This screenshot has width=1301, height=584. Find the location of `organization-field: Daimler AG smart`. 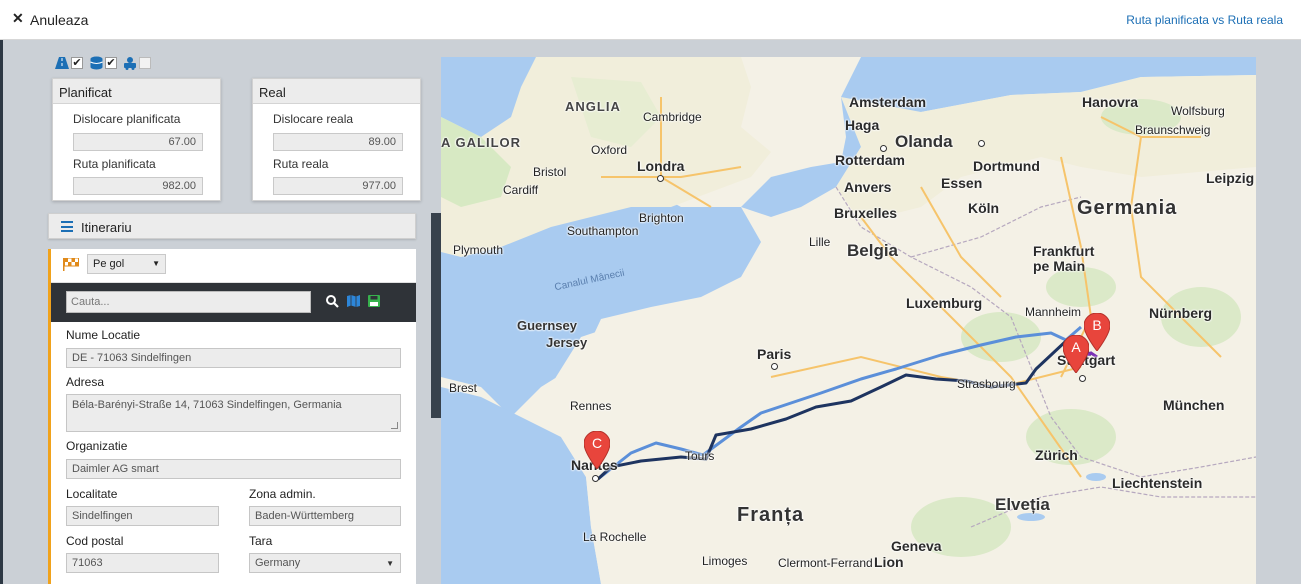

organization-field: Daimler AG smart is located at coordinates (233, 469).